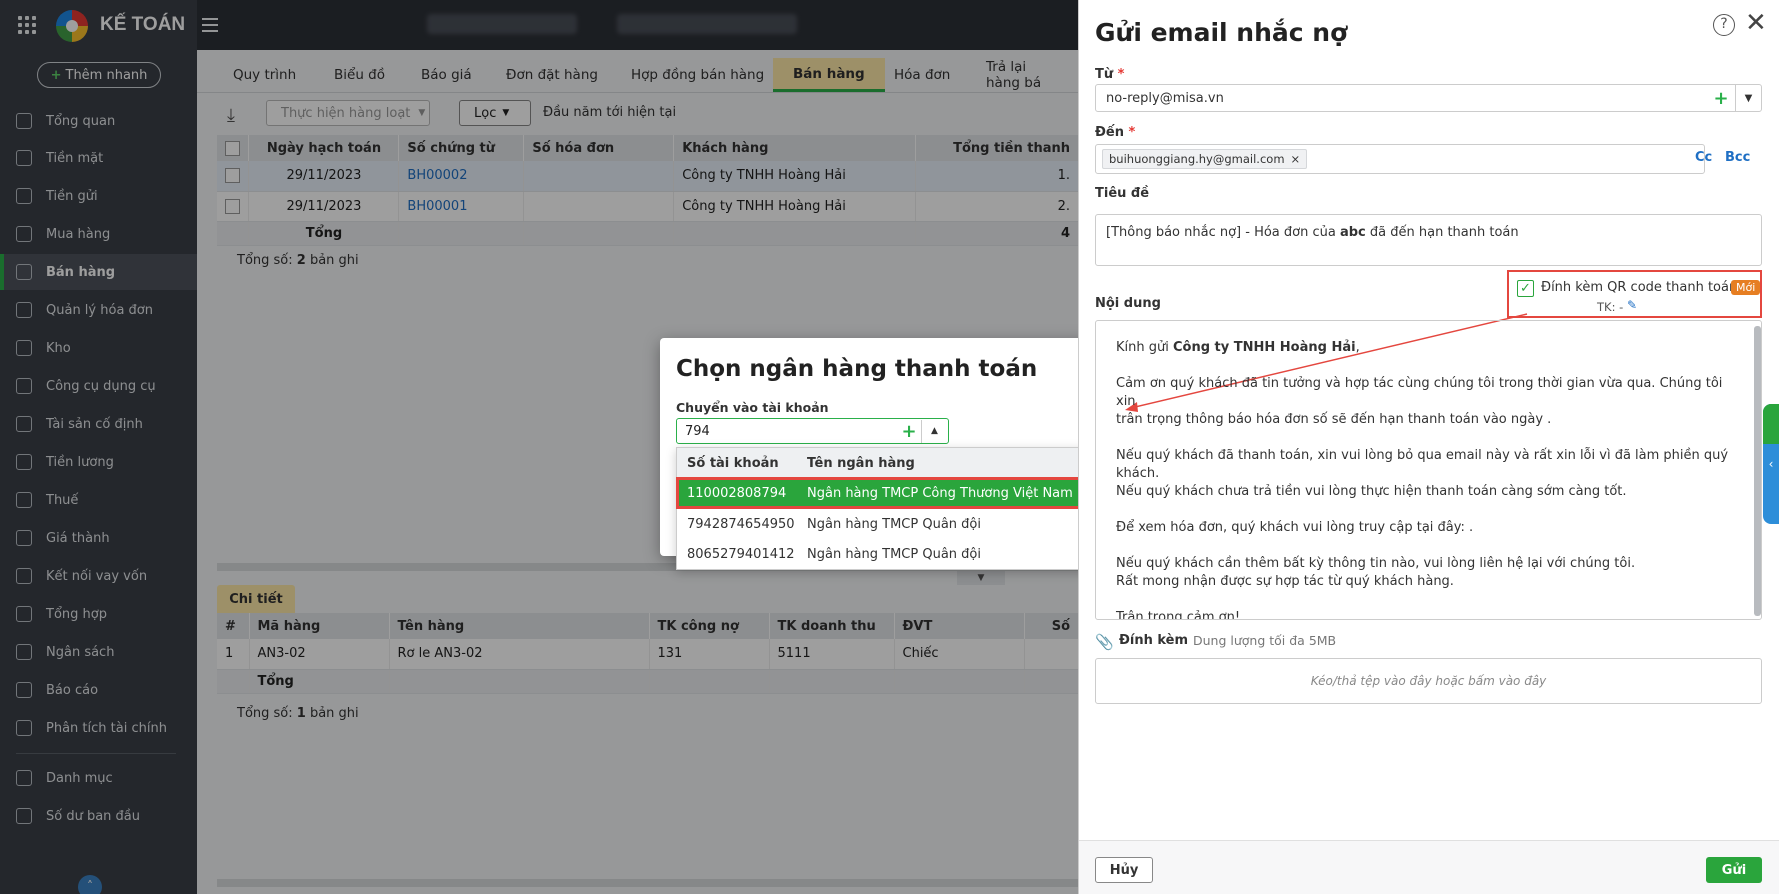  What do you see at coordinates (1428, 348) in the screenshot?
I see `greeting: Kính gửi Công ty TNHH Hoàng Hải,` at bounding box center [1428, 348].